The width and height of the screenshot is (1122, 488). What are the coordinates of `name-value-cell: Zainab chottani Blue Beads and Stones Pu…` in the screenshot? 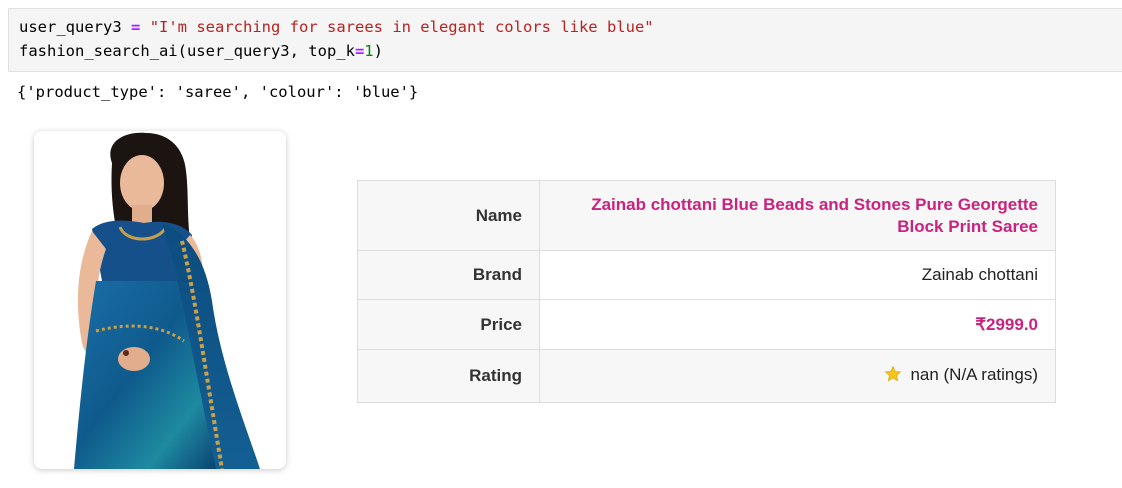 It's located at (797, 215).